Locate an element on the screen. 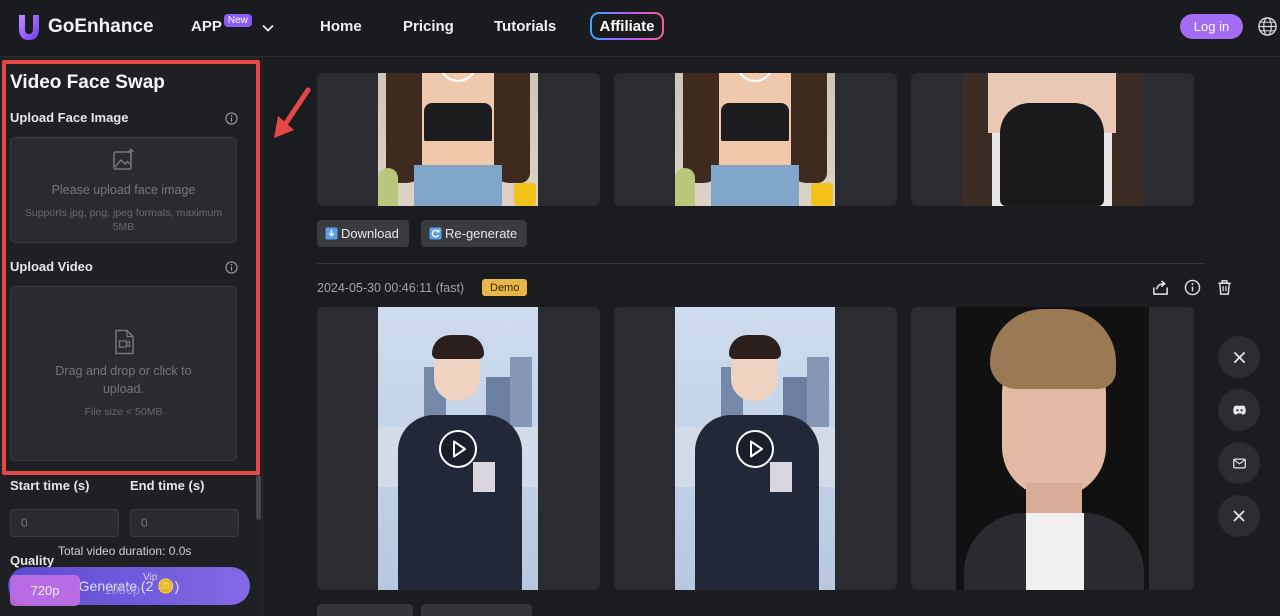 This screenshot has height=616, width=1280. affiliate-label: Affiliate is located at coordinates (627, 26).